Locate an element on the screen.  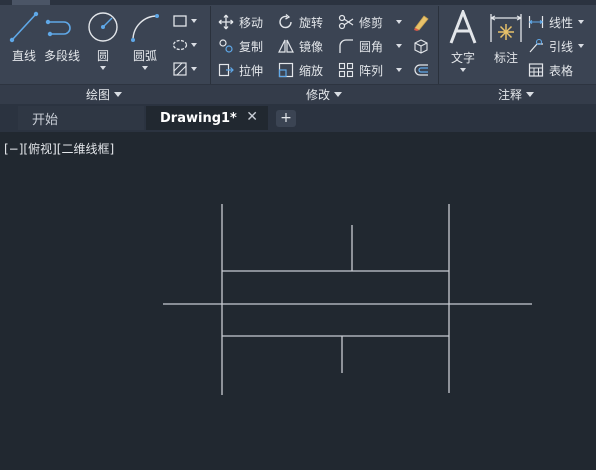
array-dropdown-caret is located at coordinates (399, 70).